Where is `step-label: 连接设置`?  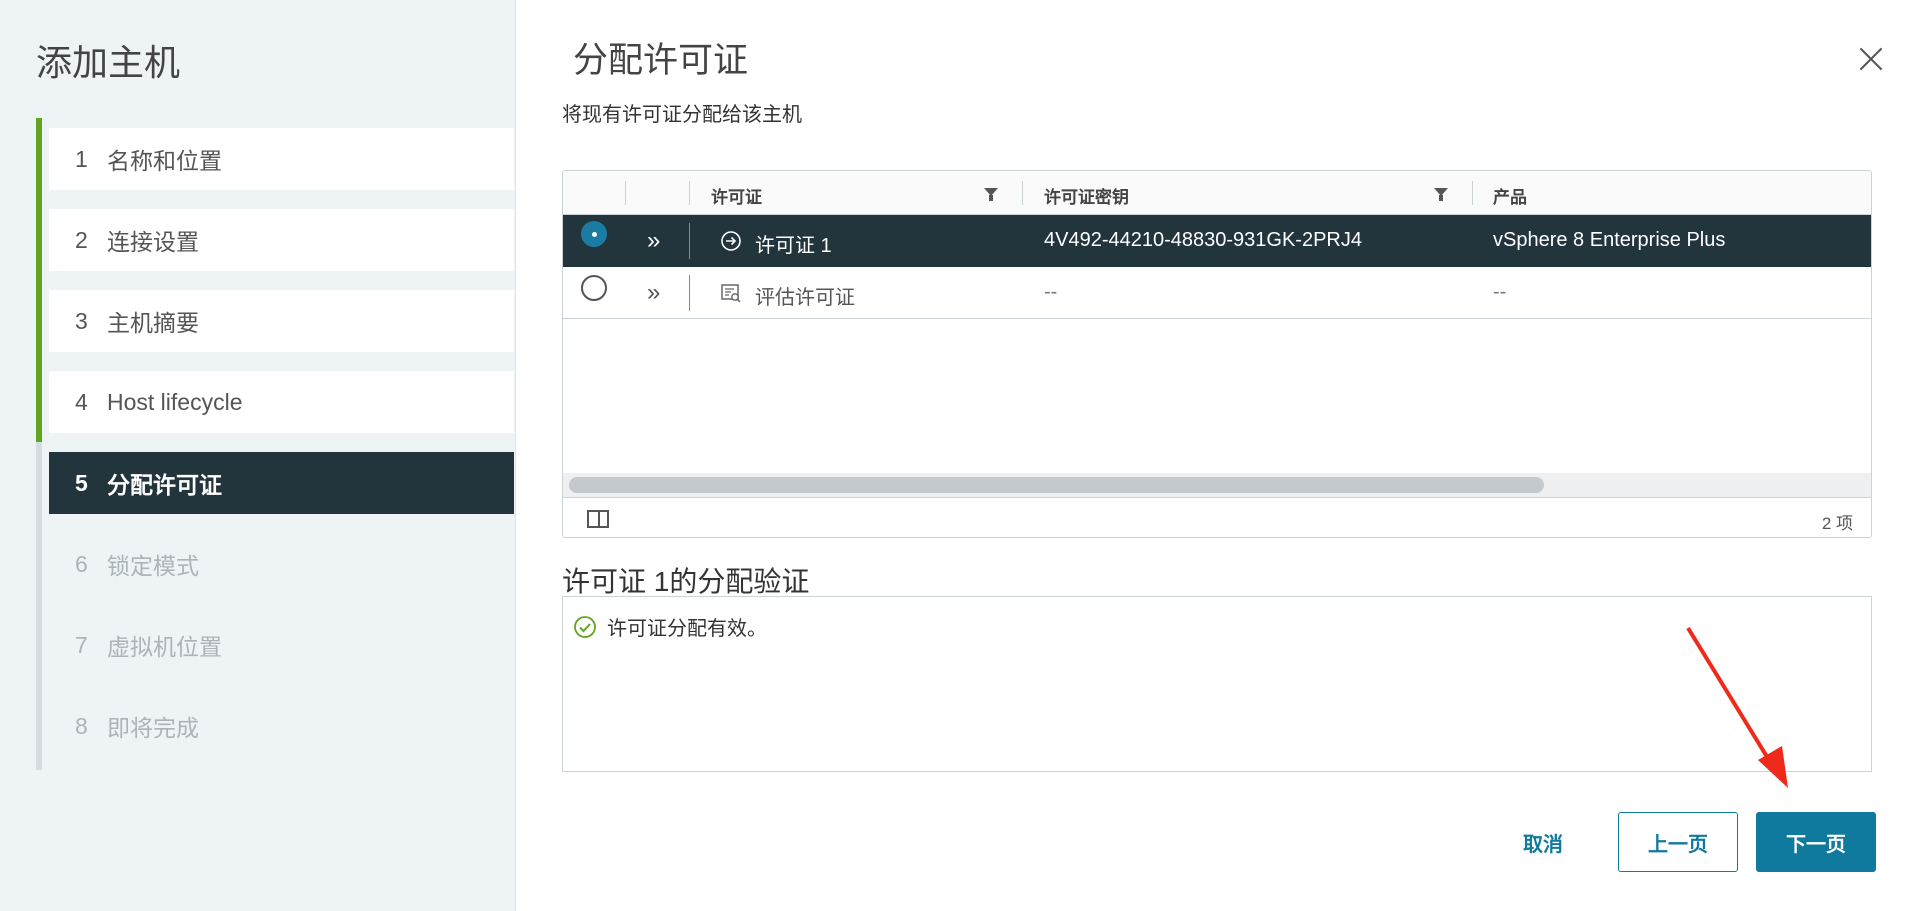 step-label: 连接设置 is located at coordinates (153, 242).